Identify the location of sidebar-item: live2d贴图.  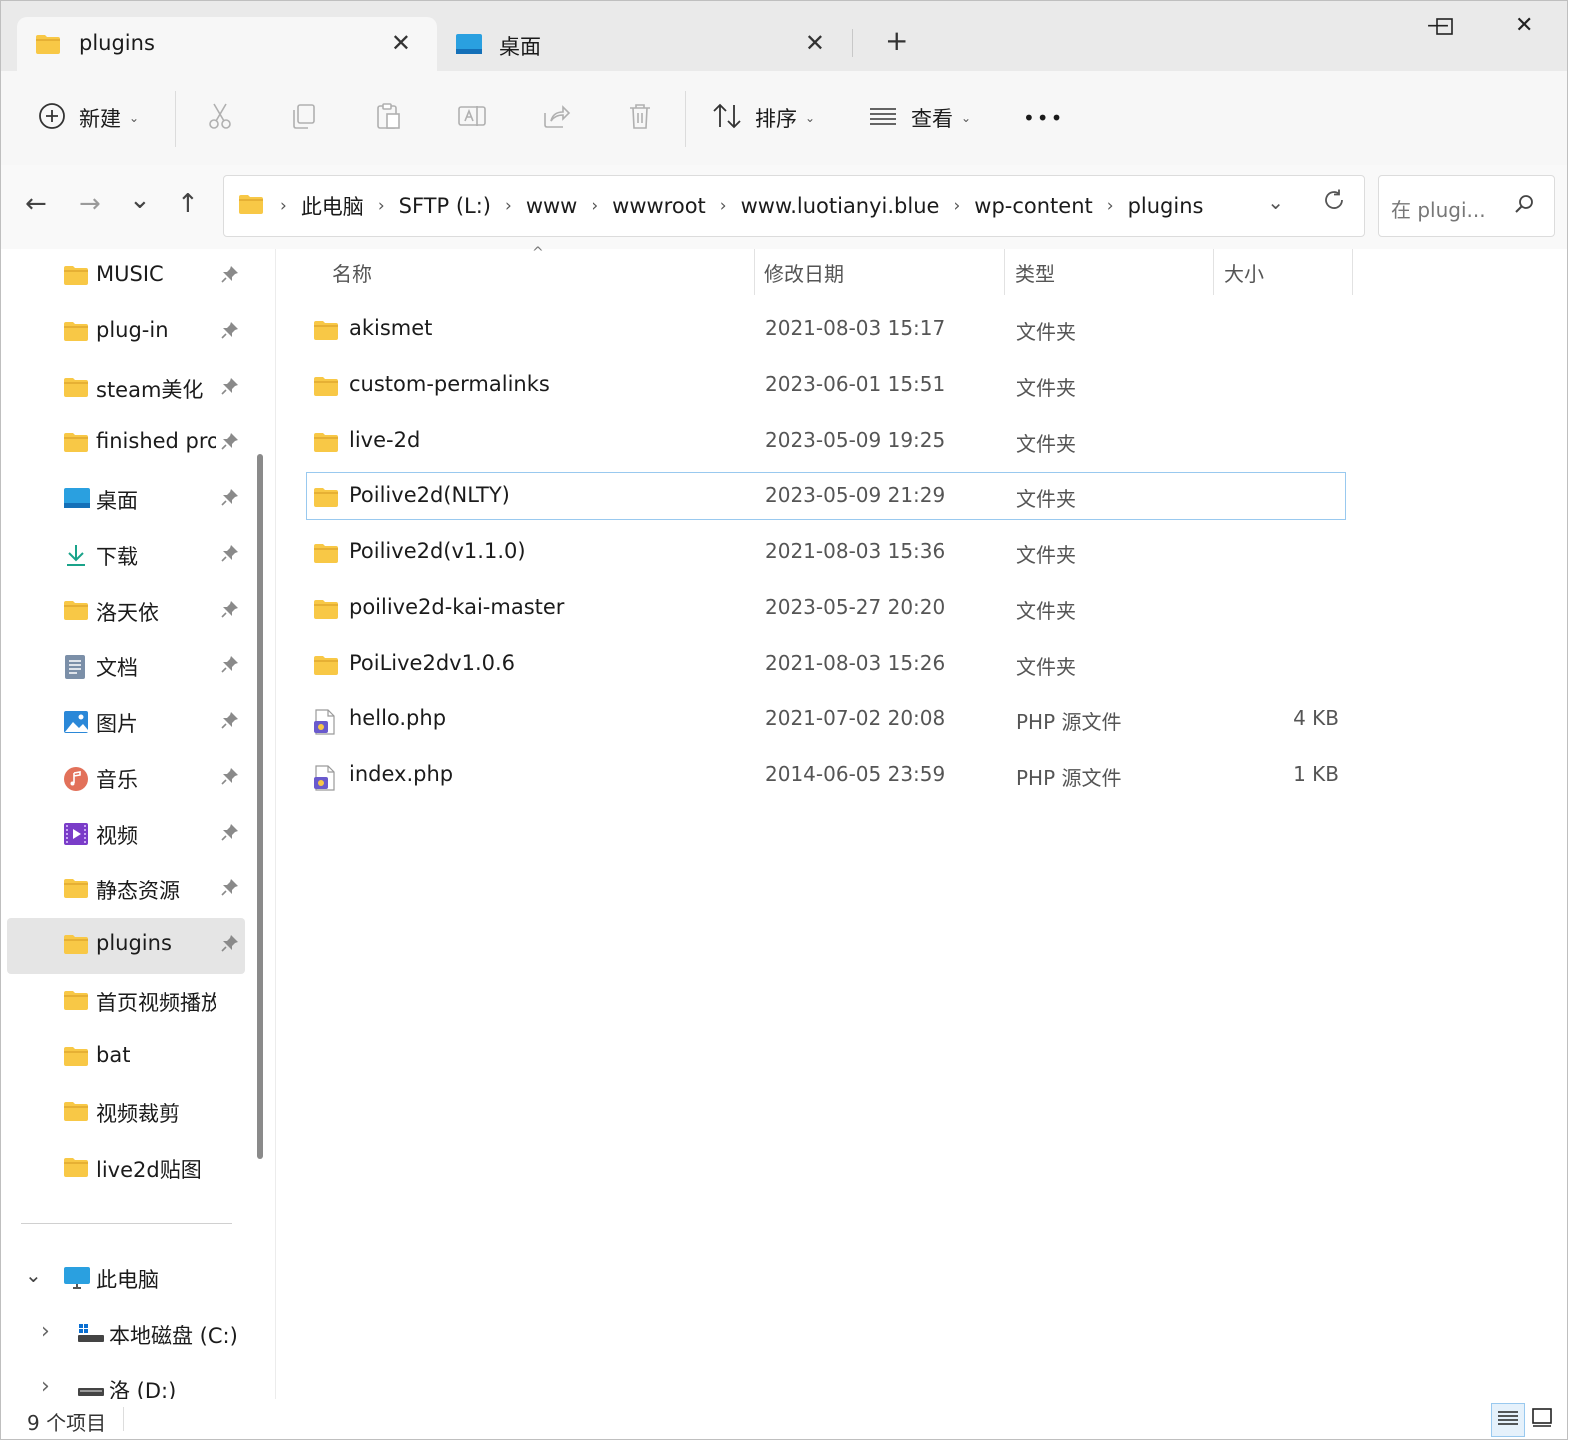
(126, 1169).